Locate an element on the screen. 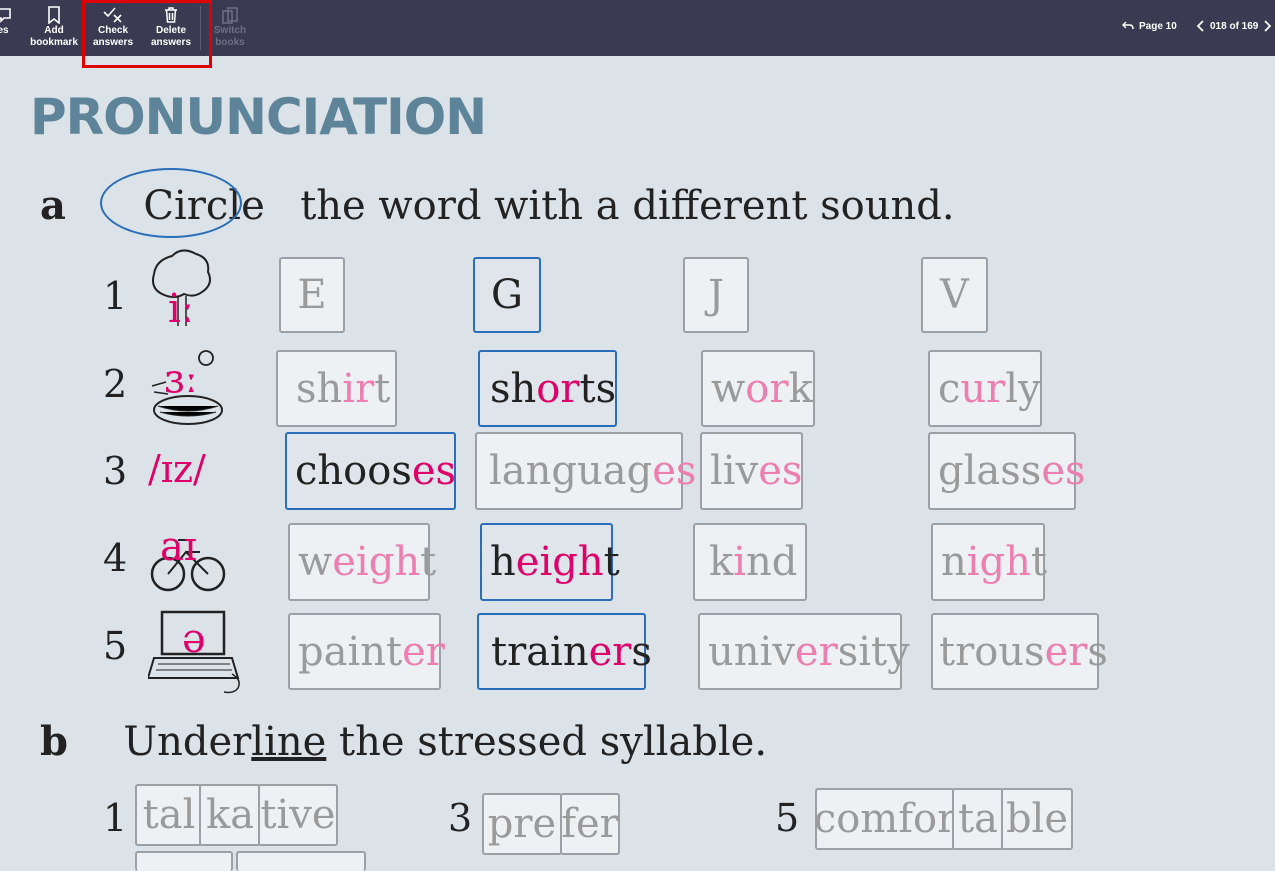 This screenshot has width=1275, height=871. answer-option: univ er sity is located at coordinates (804, 651).